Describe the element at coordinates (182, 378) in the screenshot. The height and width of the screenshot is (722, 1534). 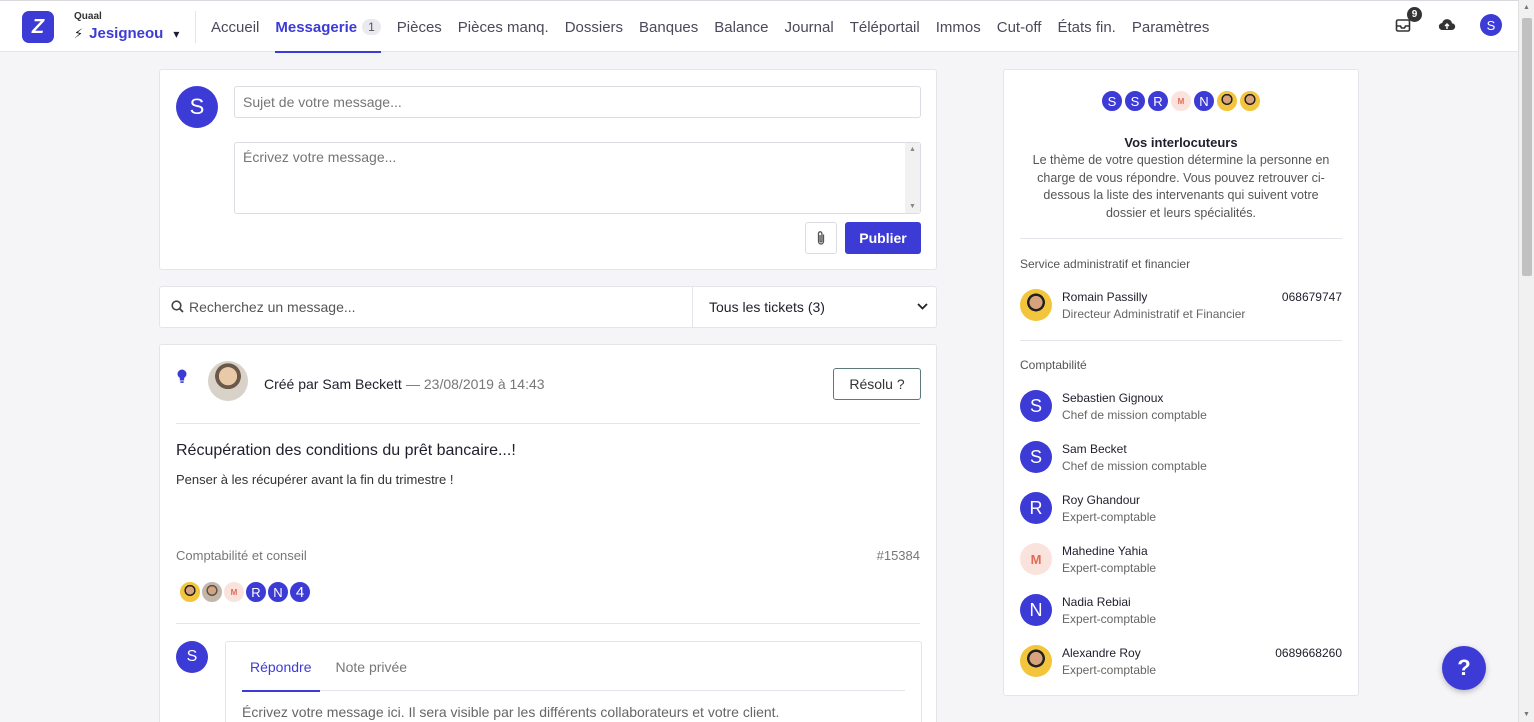
I see `lightbulb-icon` at that location.